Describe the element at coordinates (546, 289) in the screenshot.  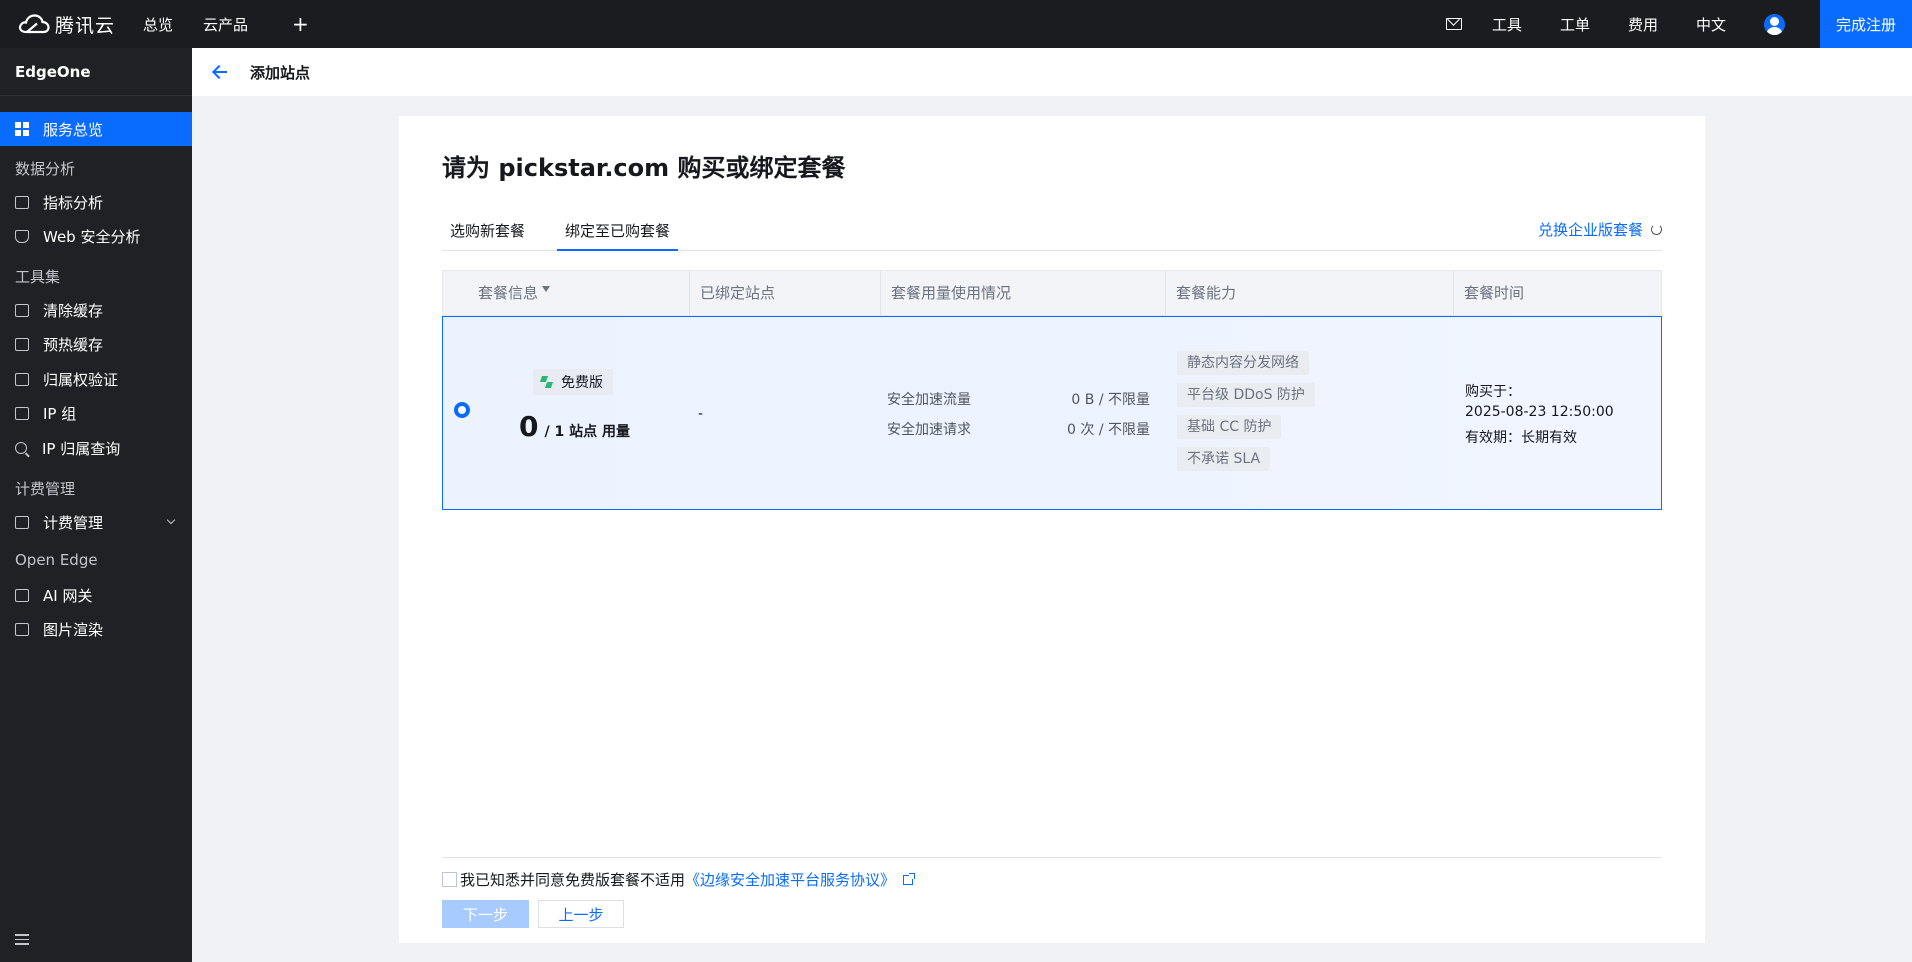
I see `filter-icon` at that location.